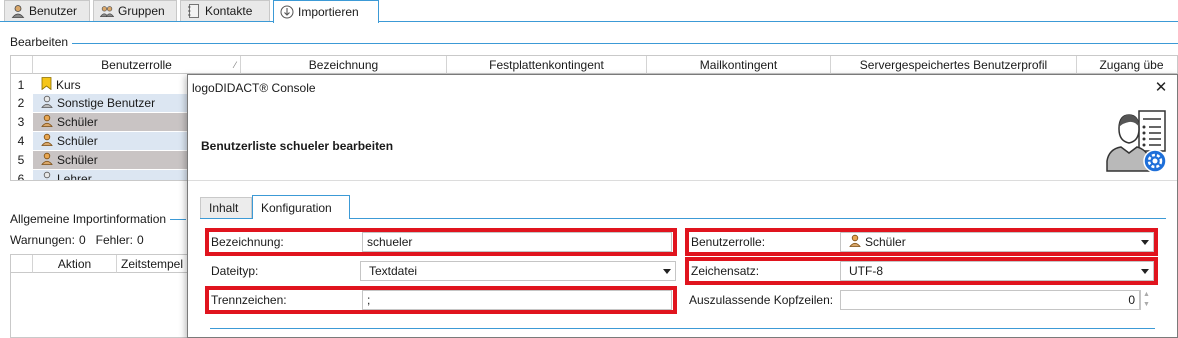 Image resolution: width=1178 pixels, height=338 pixels. I want to click on dateityp-label: Dateityp:, so click(235, 271).